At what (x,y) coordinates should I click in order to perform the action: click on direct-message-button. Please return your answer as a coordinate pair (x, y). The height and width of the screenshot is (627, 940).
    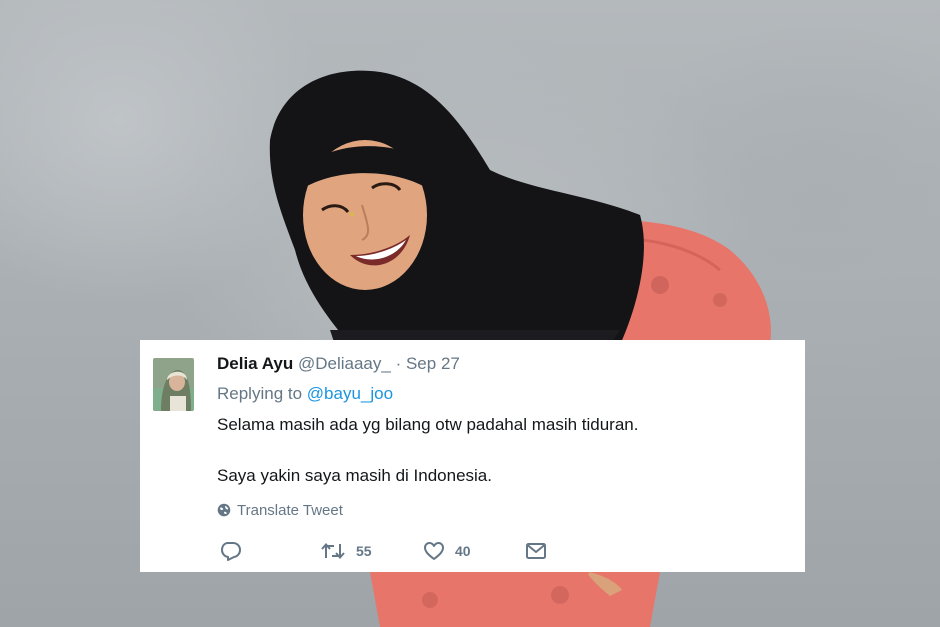
    Looking at the image, I should click on (536, 551).